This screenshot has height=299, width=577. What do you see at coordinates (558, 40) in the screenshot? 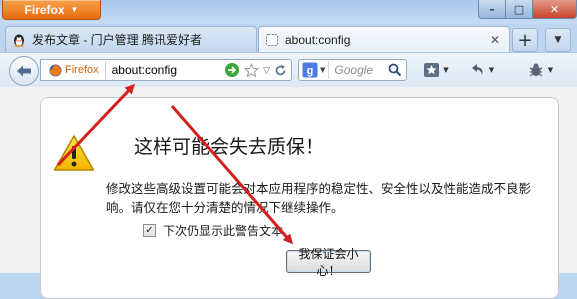
I see `list-all-tabs-button: ▼` at bounding box center [558, 40].